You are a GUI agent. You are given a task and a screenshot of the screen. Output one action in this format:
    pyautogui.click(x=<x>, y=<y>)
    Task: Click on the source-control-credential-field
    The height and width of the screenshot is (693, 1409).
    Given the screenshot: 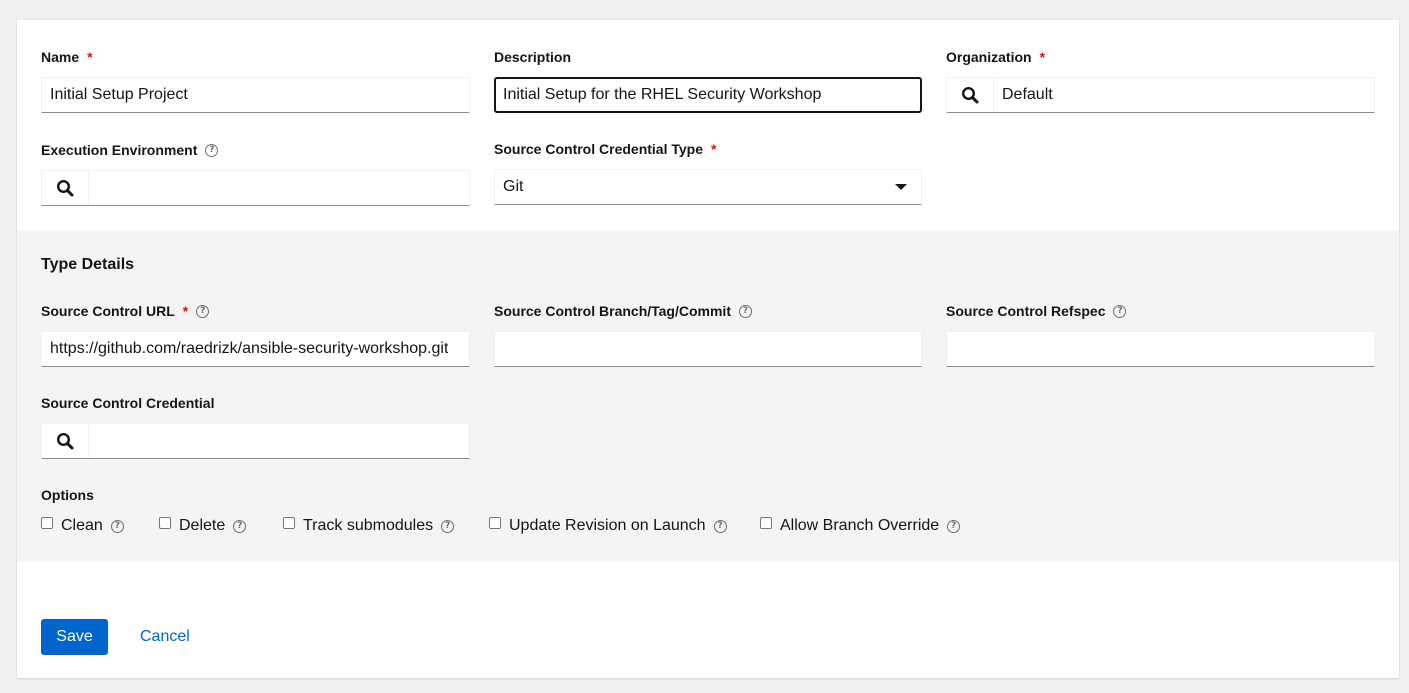 What is the action you would take?
    pyautogui.click(x=279, y=441)
    